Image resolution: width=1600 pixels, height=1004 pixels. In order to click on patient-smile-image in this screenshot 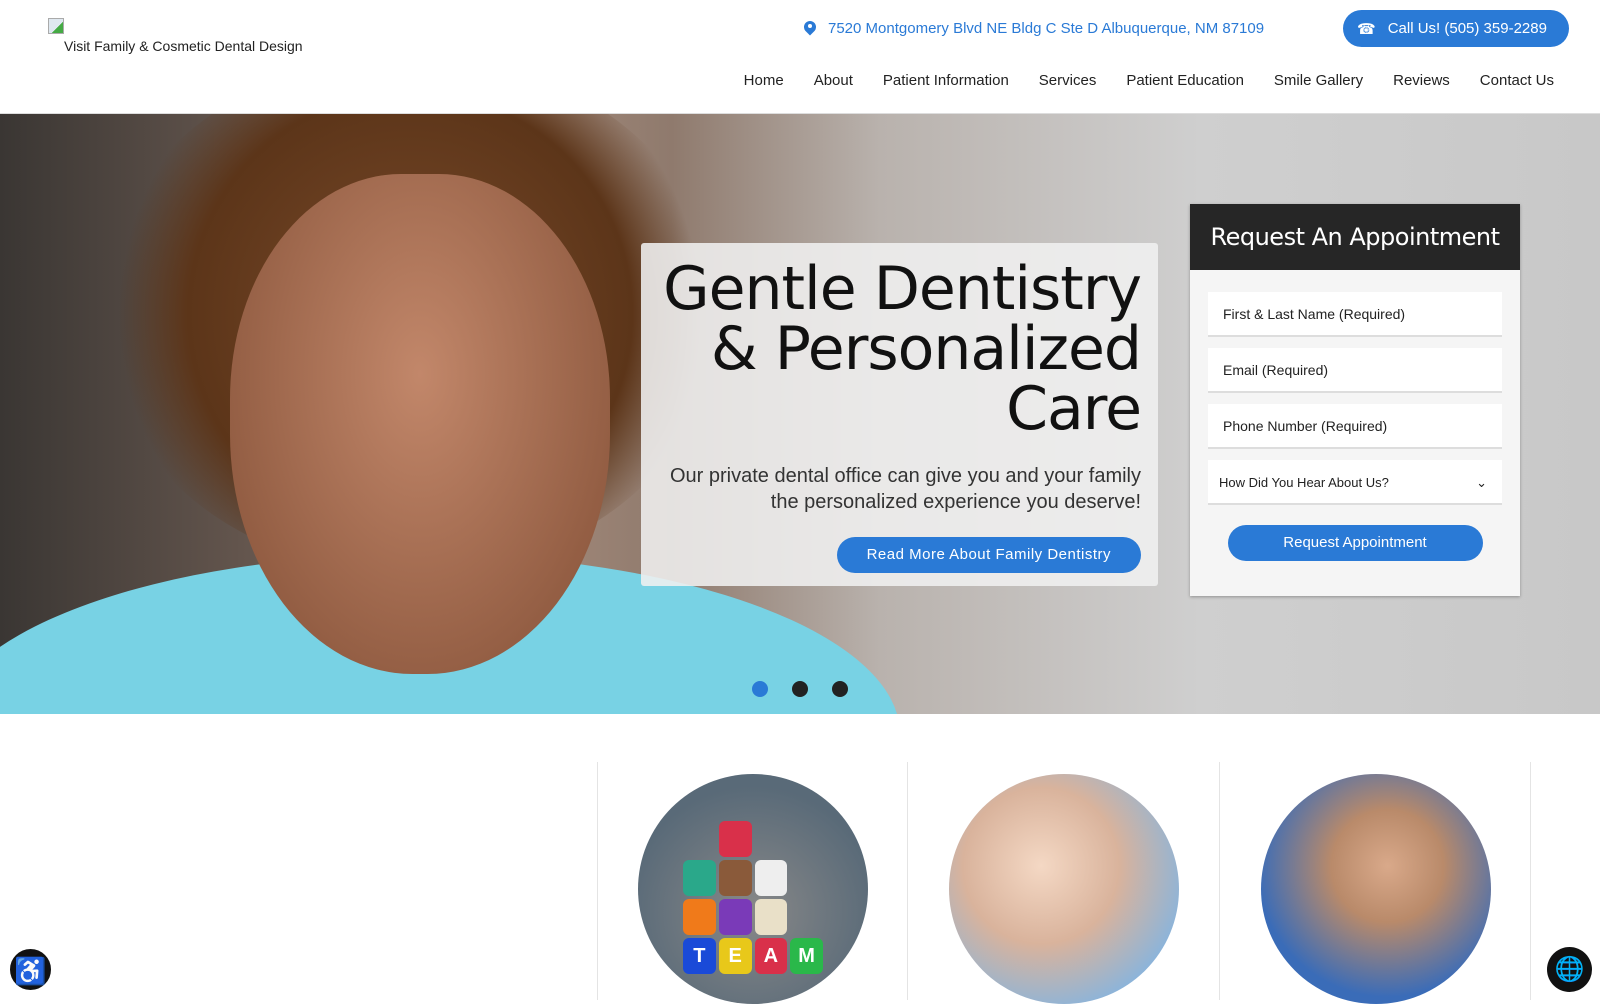, I will do `click(1376, 889)`.